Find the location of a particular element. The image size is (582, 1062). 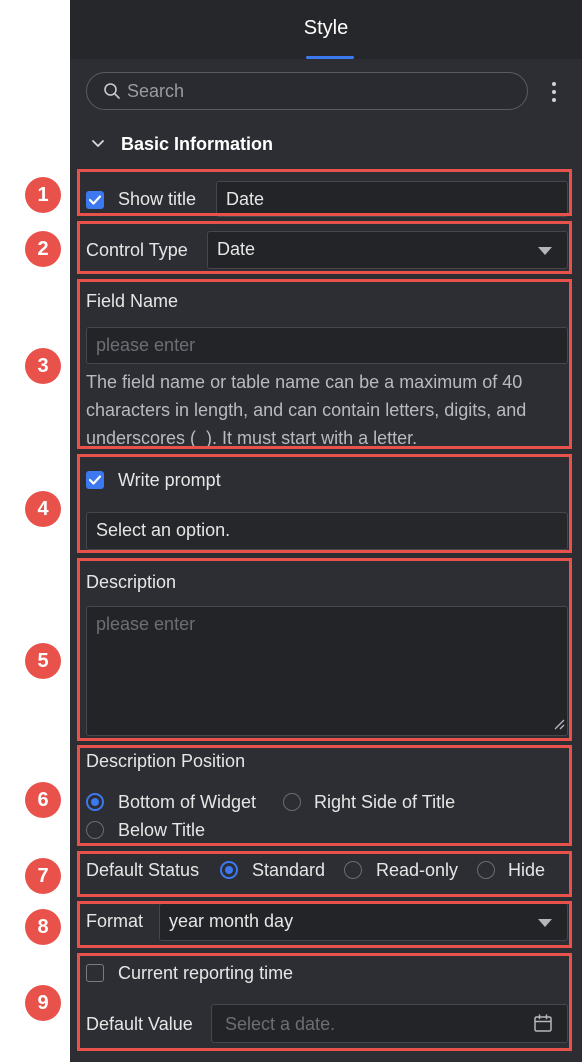

tab-active-indicator is located at coordinates (330, 57).